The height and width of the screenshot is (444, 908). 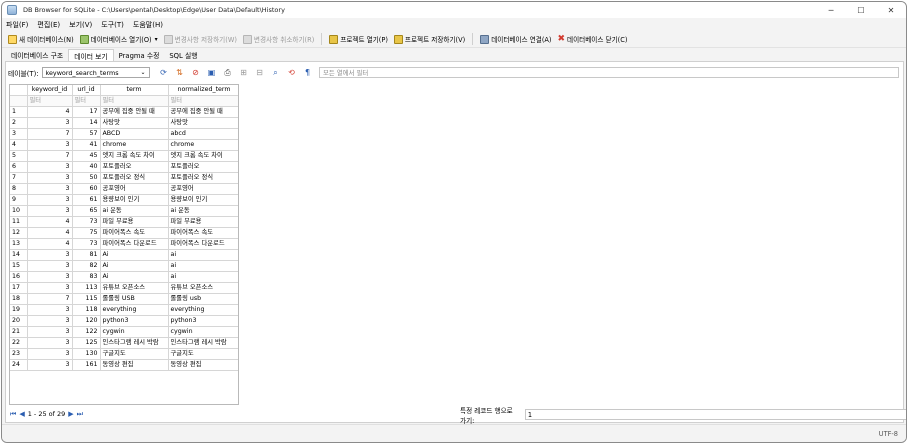 I want to click on cell-url-id: 161, so click(x=86, y=365).